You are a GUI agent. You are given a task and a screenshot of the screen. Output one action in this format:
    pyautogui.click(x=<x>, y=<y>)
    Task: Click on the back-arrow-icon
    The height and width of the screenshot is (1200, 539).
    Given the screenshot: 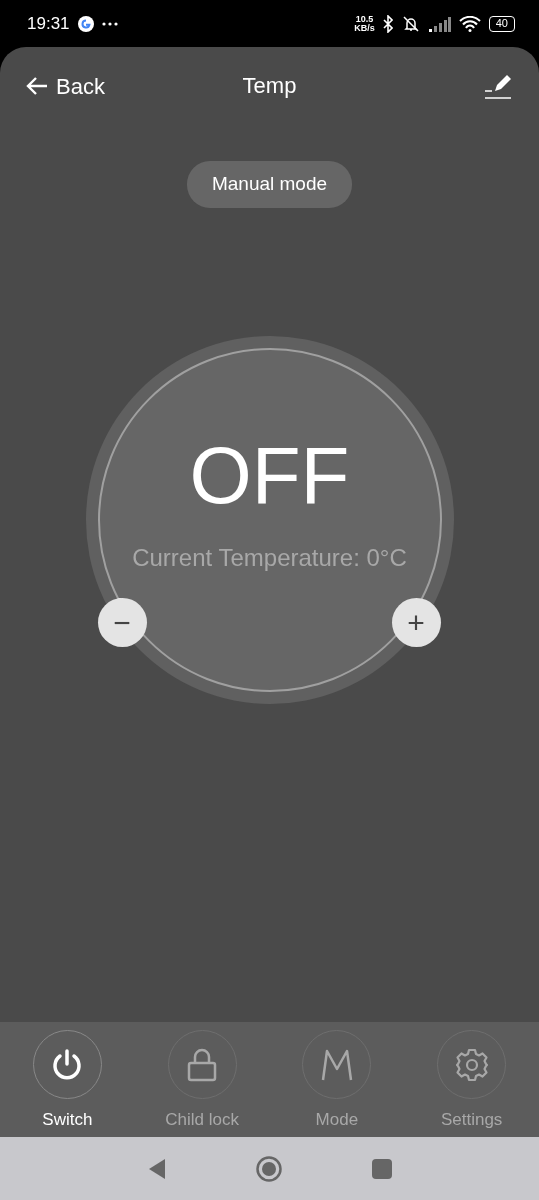 What is the action you would take?
    pyautogui.click(x=37, y=86)
    